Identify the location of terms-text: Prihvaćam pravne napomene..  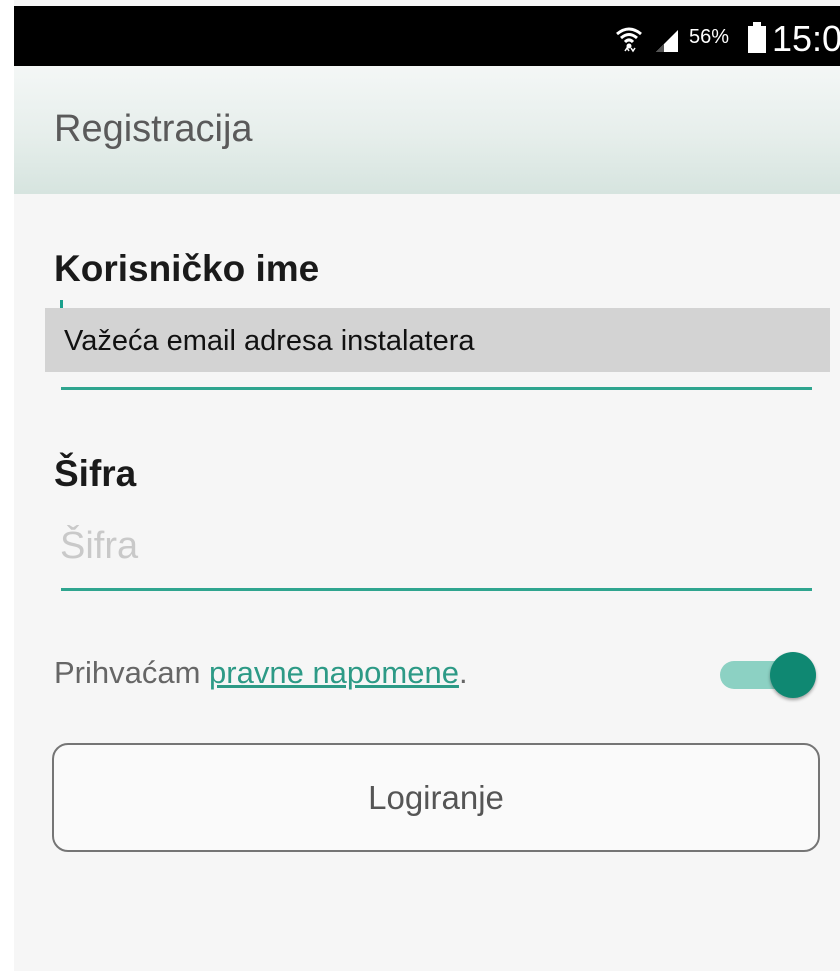
(261, 673).